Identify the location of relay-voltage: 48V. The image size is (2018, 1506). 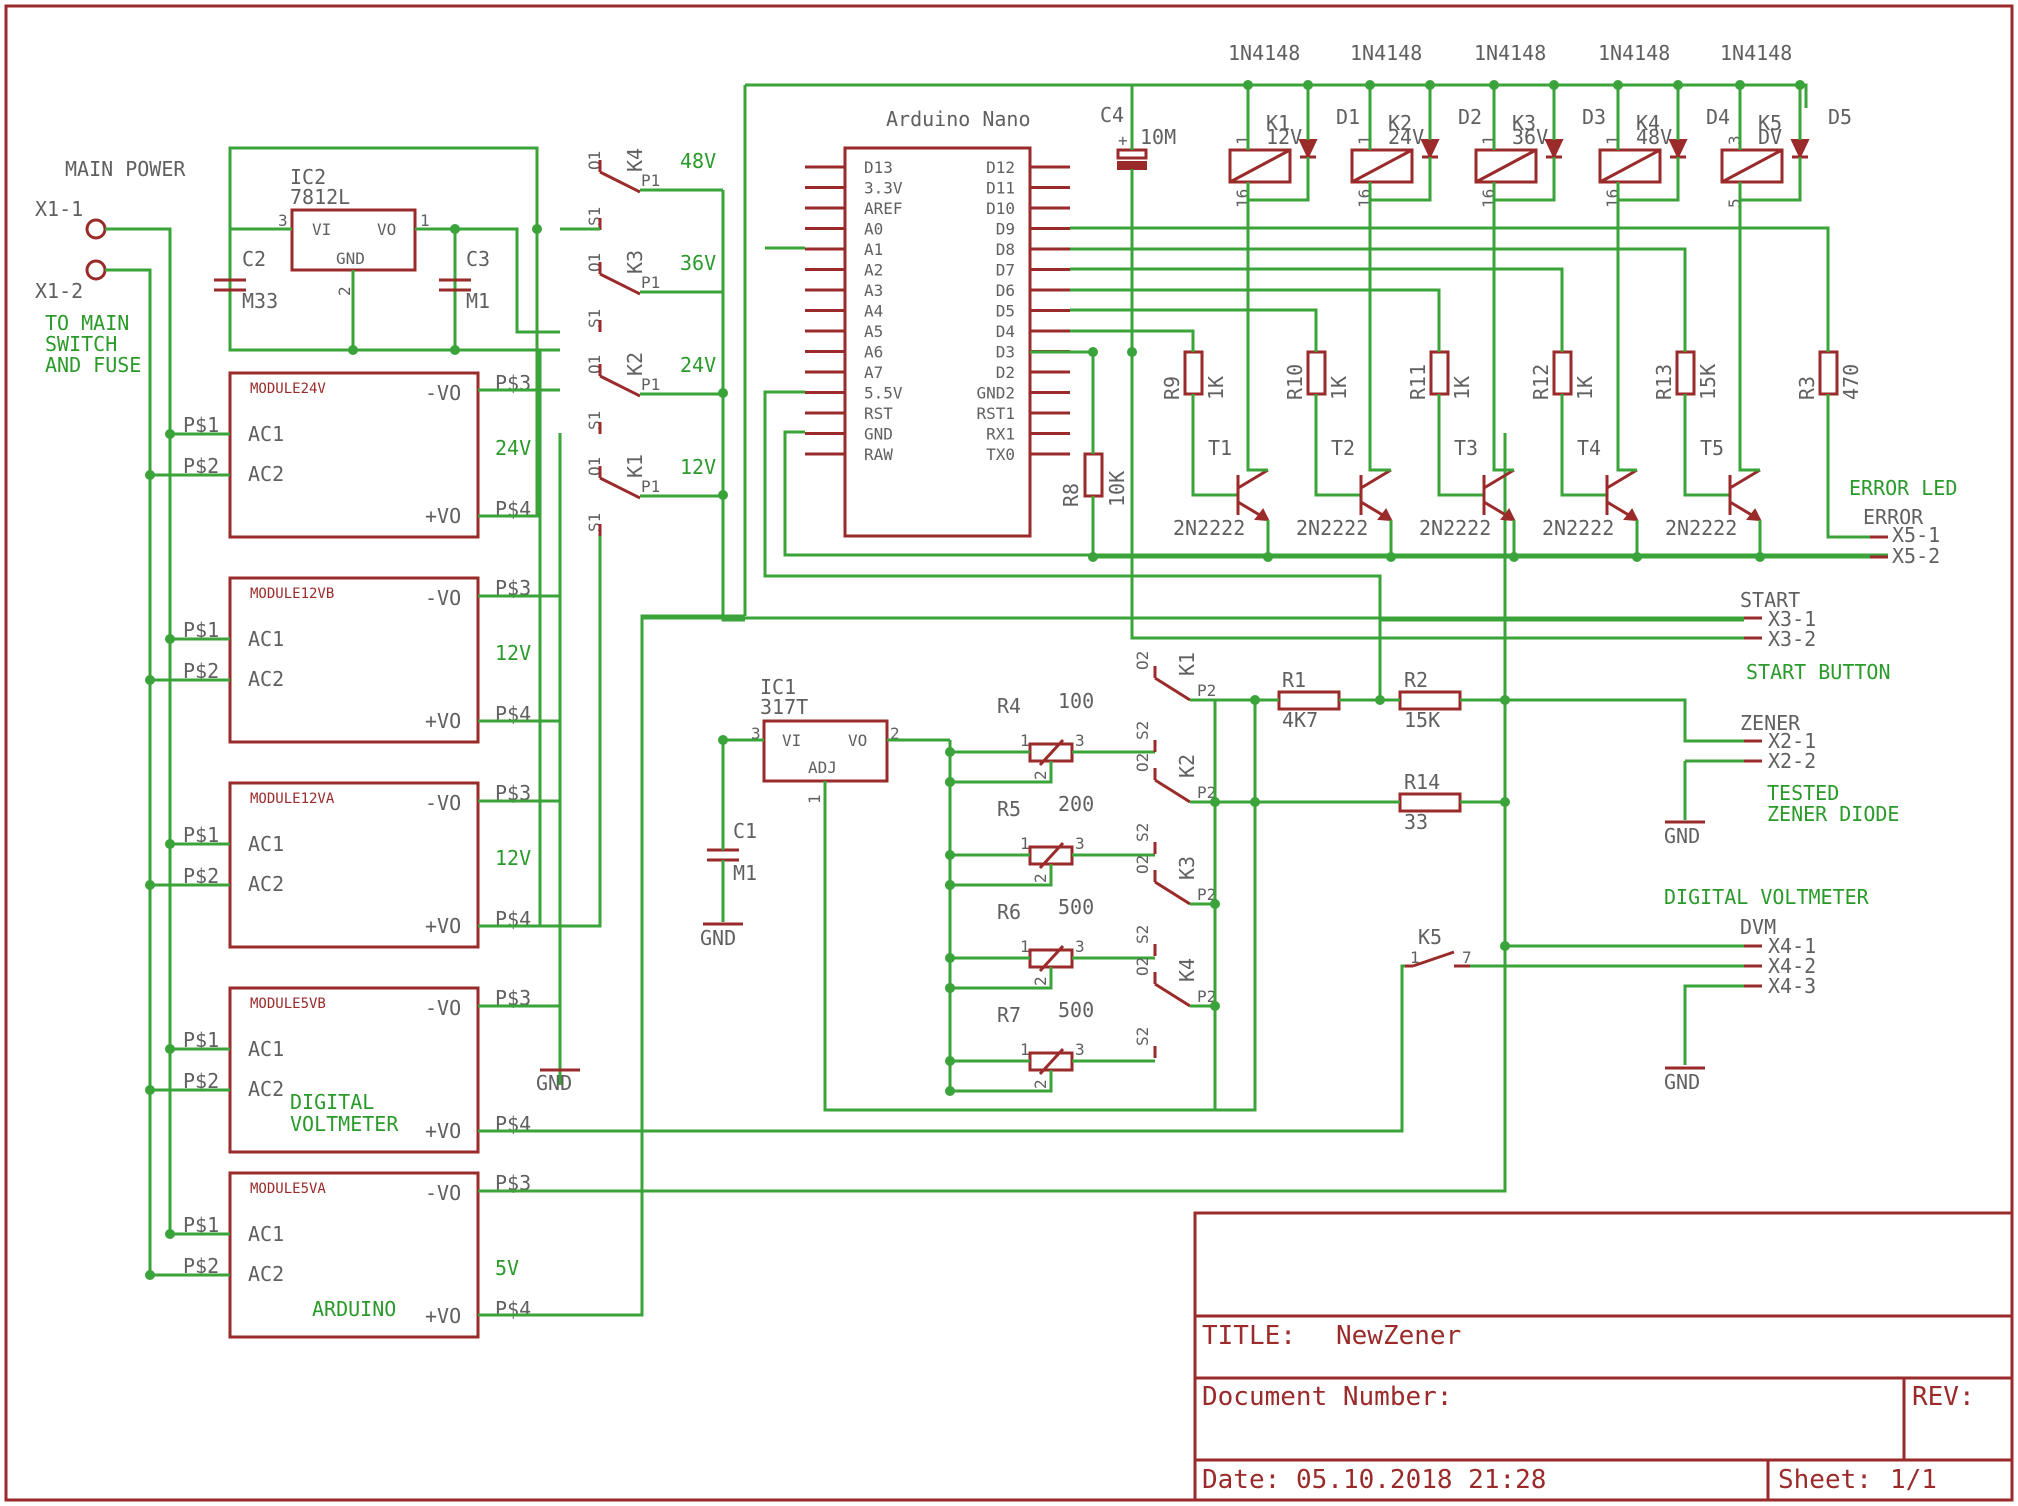
(1654, 137).